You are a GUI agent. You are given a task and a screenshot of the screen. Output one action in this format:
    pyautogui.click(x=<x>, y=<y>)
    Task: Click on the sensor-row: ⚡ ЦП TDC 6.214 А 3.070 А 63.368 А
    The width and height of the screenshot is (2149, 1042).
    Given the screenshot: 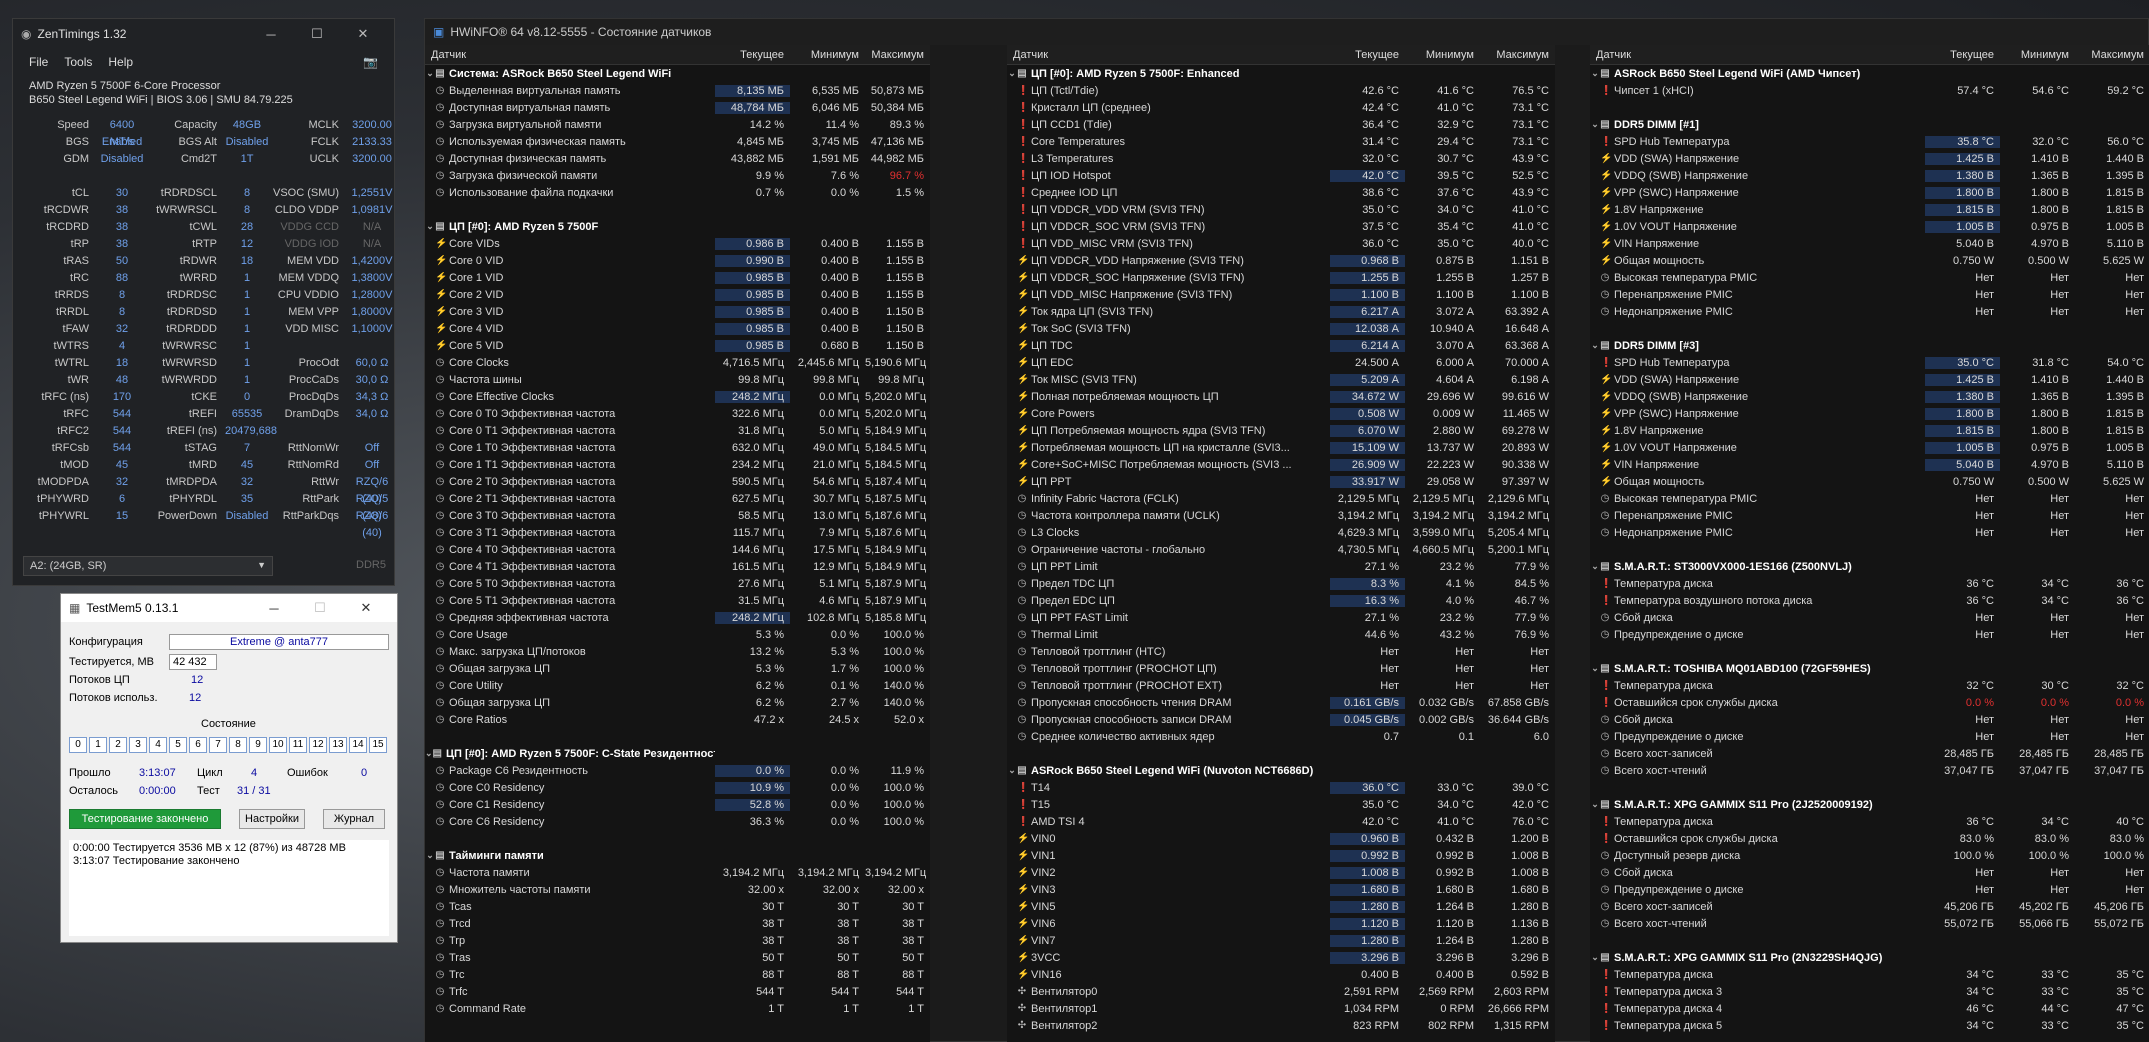 What is the action you would take?
    pyautogui.click(x=1281, y=345)
    